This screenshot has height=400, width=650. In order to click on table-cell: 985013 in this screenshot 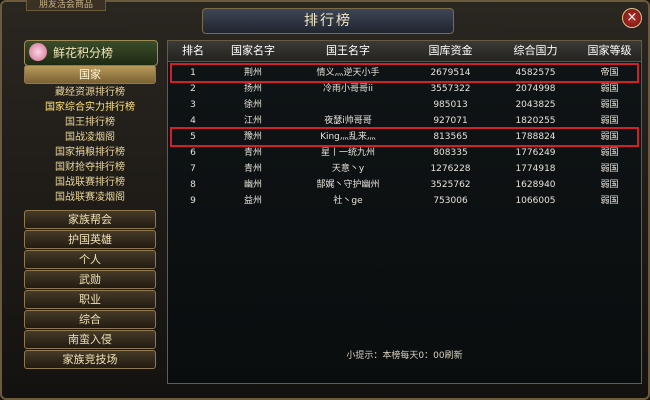, I will do `click(450, 105)`.